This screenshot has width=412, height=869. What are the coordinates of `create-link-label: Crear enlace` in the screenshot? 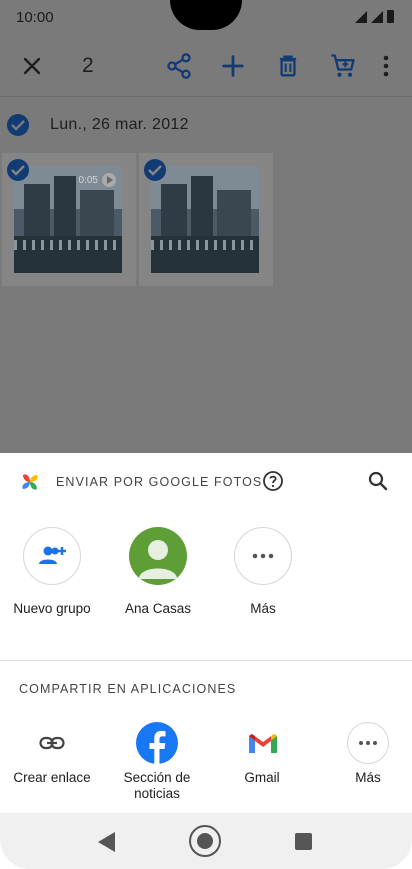 It's located at (52, 777).